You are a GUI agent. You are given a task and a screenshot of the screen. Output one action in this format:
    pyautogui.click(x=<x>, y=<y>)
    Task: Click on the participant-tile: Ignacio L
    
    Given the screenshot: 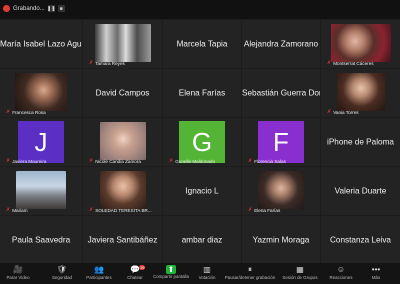 What is the action you would take?
    pyautogui.click(x=202, y=191)
    